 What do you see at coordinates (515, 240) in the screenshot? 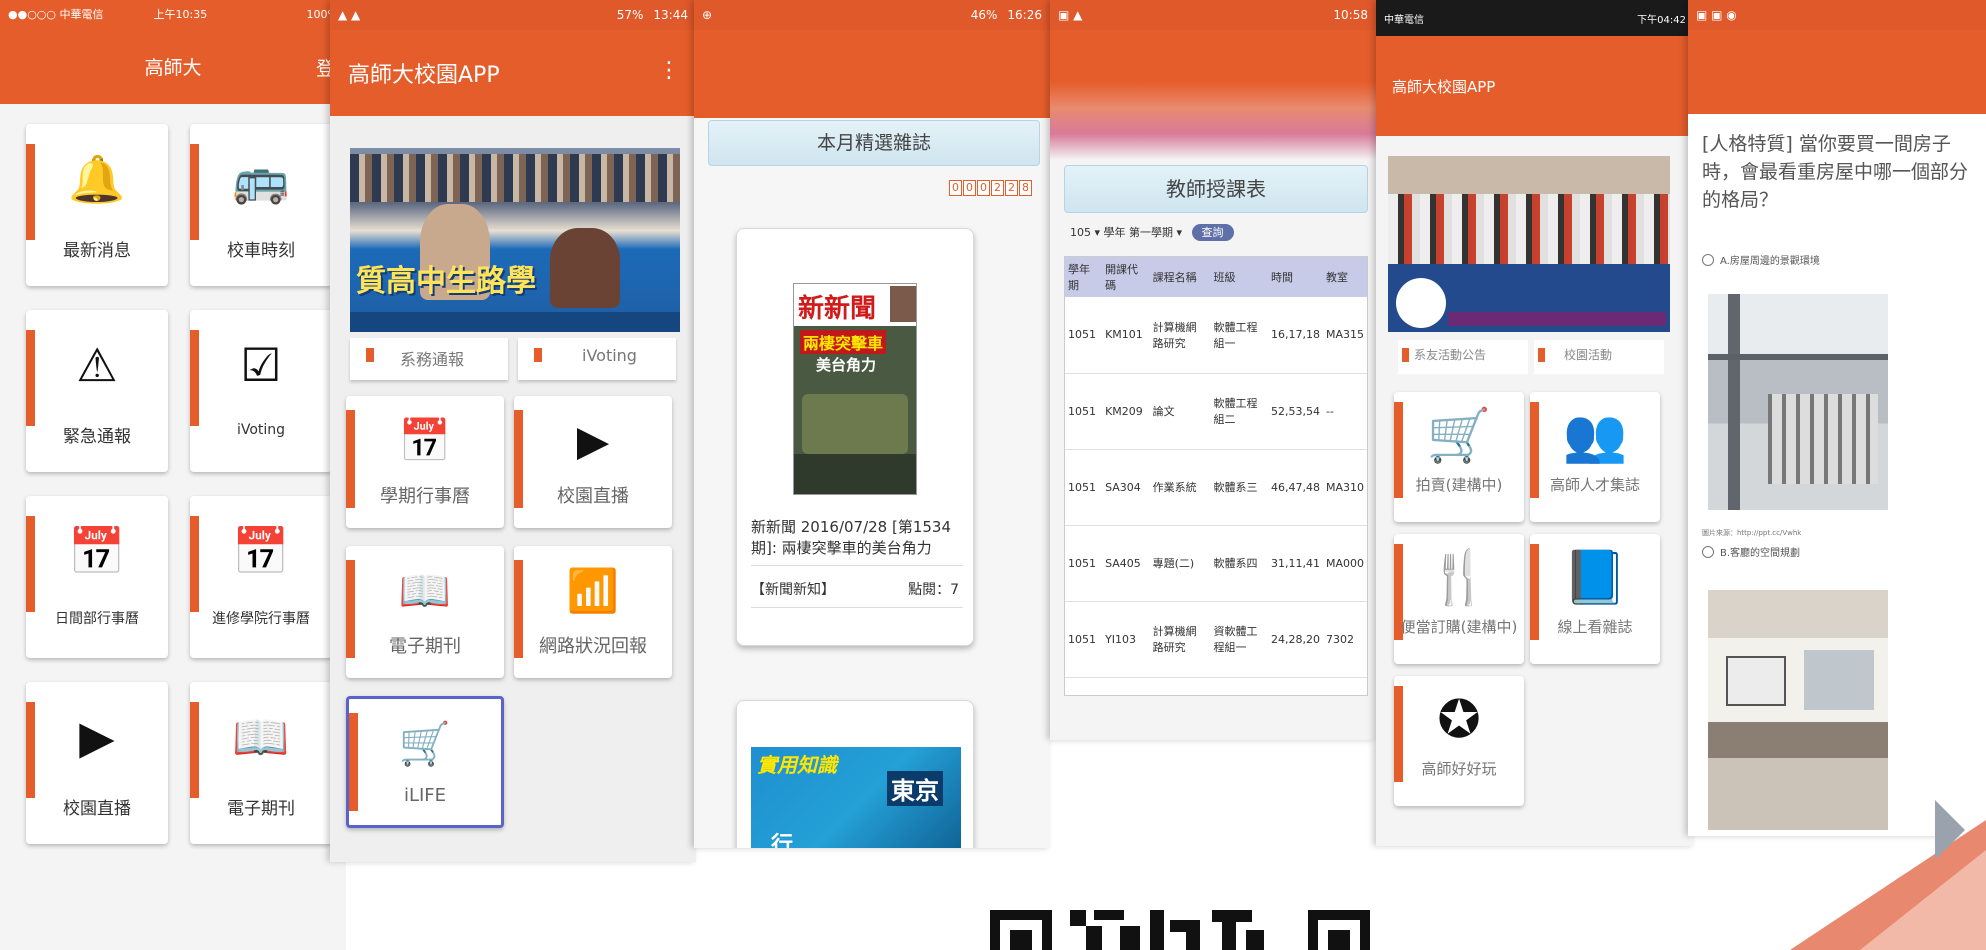
I see `banner-image: 質高中生路學` at bounding box center [515, 240].